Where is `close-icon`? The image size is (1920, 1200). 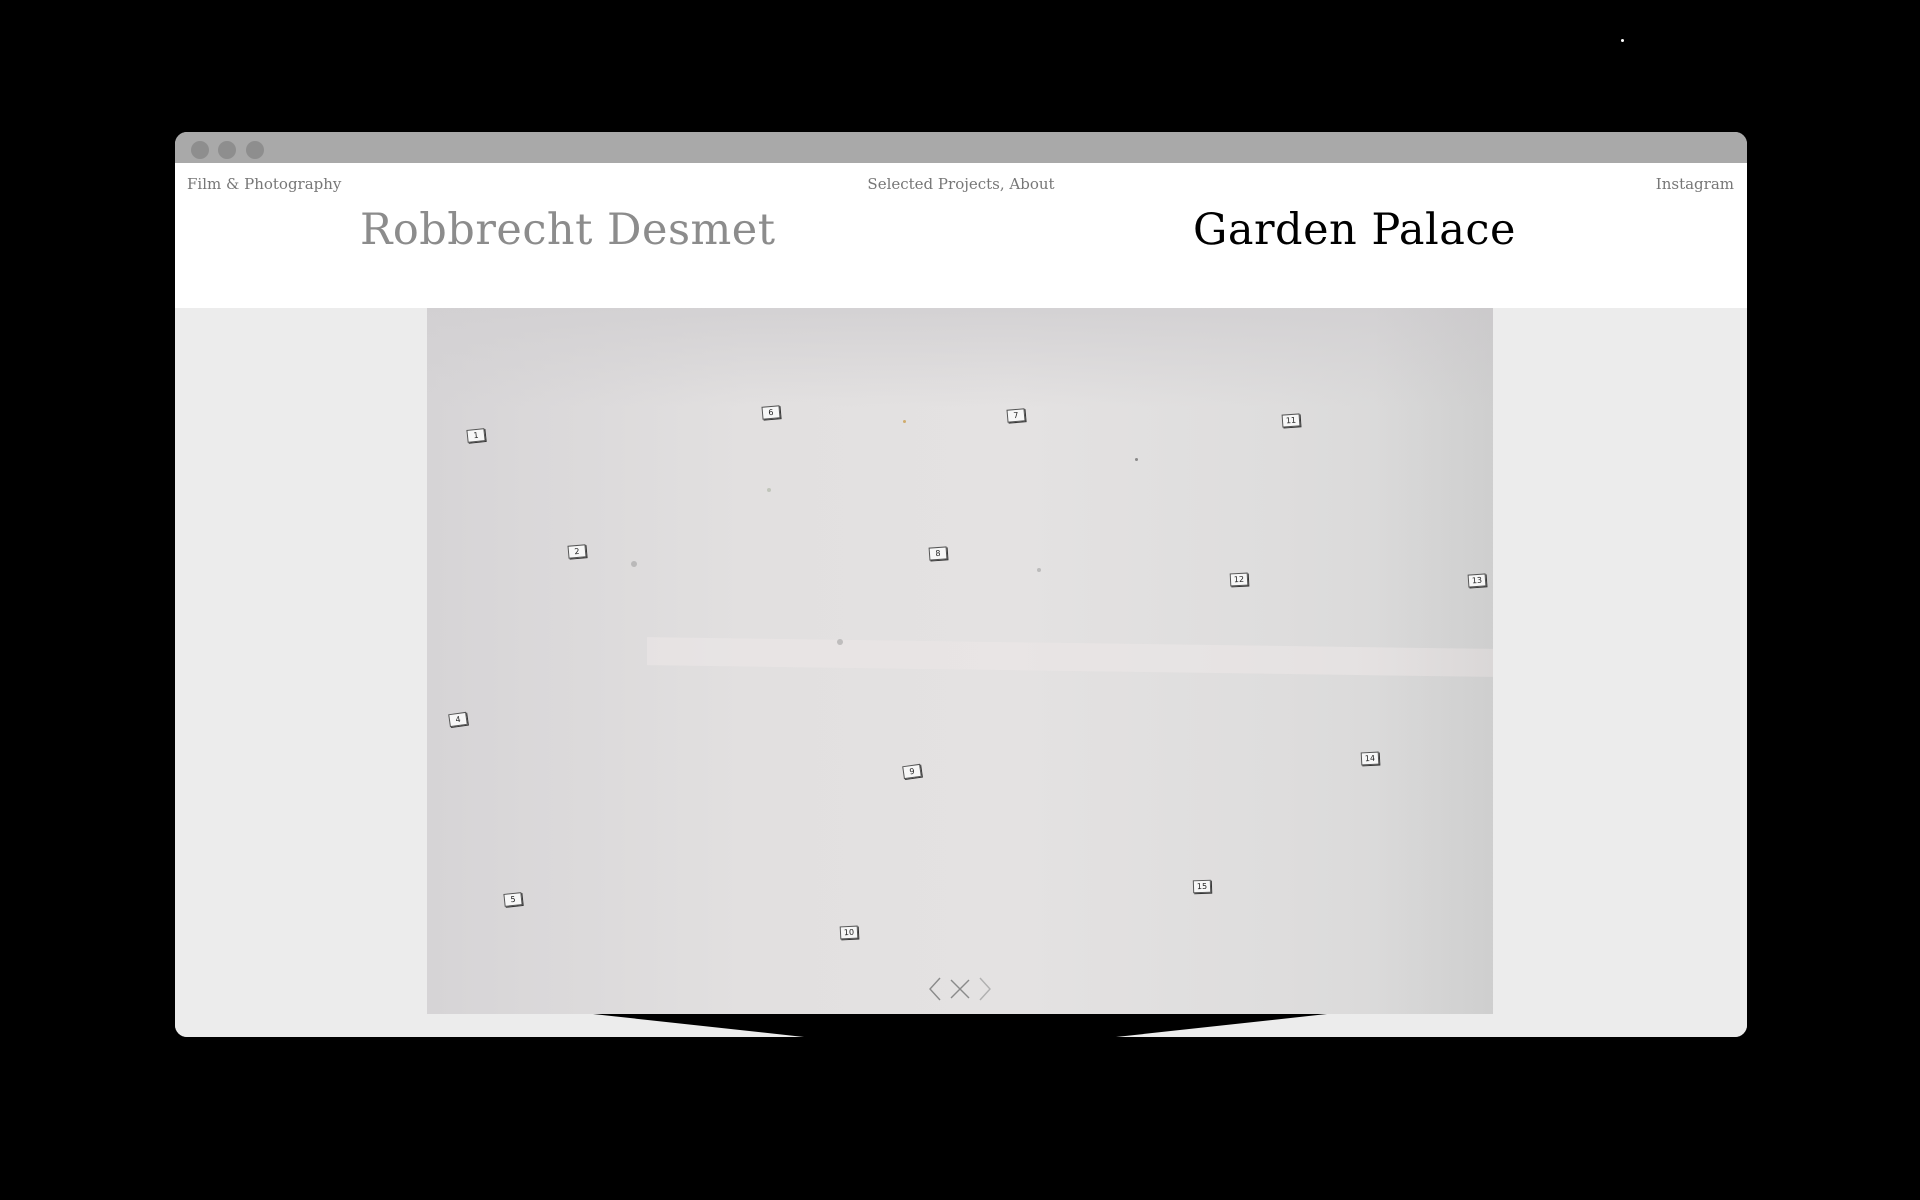
close-icon is located at coordinates (960, 989).